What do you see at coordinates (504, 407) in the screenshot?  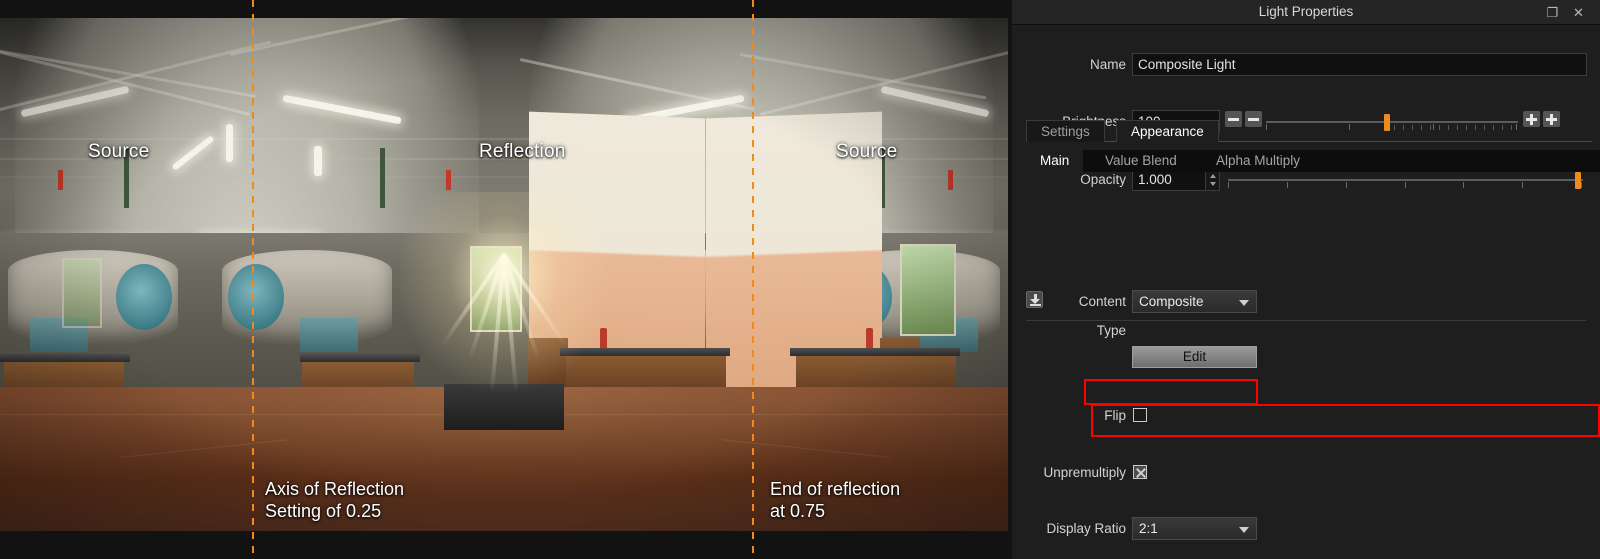 I see `center-counter` at bounding box center [504, 407].